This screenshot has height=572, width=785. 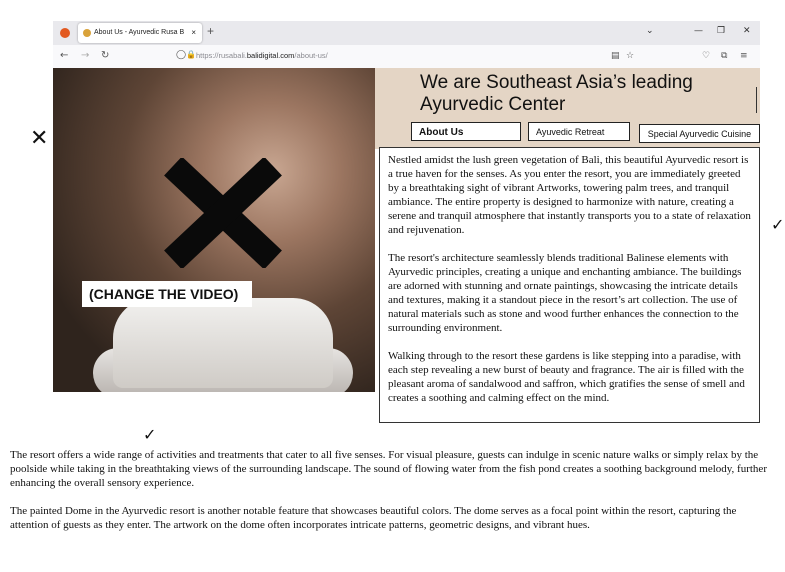 I want to click on tab-title: About Us - Ayurvedic Rusa Bali, so click(x=139, y=32).